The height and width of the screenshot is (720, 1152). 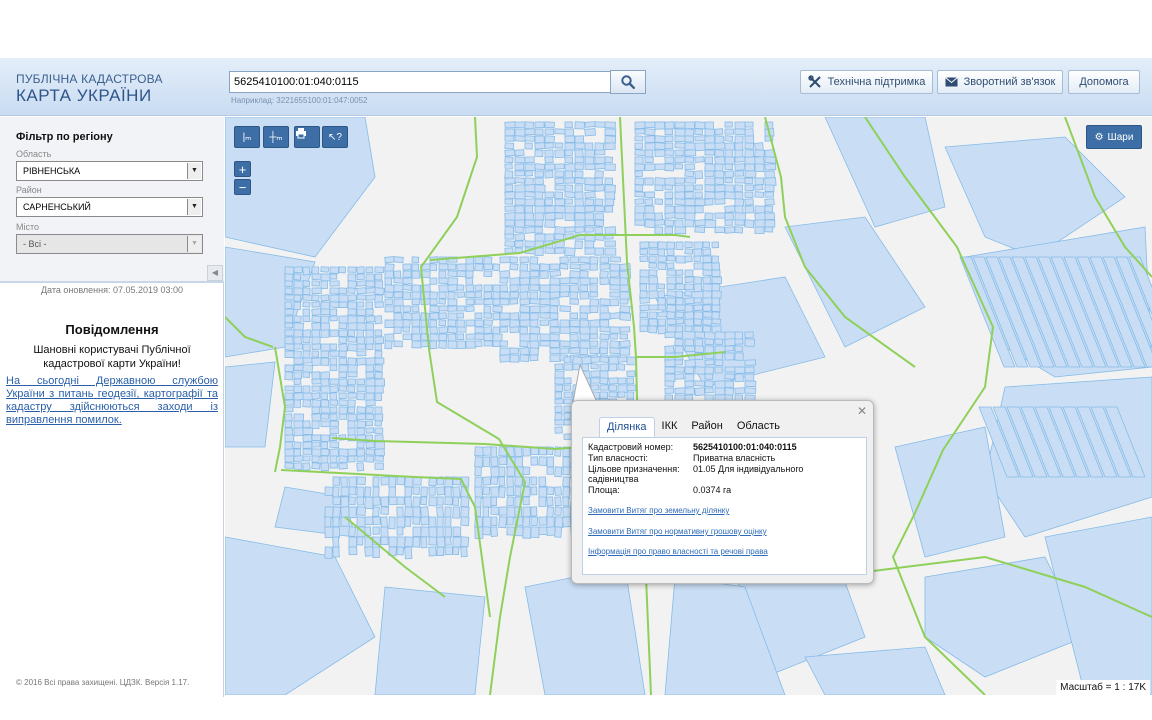 I want to click on feedback-button: Зворотний зв'язок, so click(x=1000, y=82).